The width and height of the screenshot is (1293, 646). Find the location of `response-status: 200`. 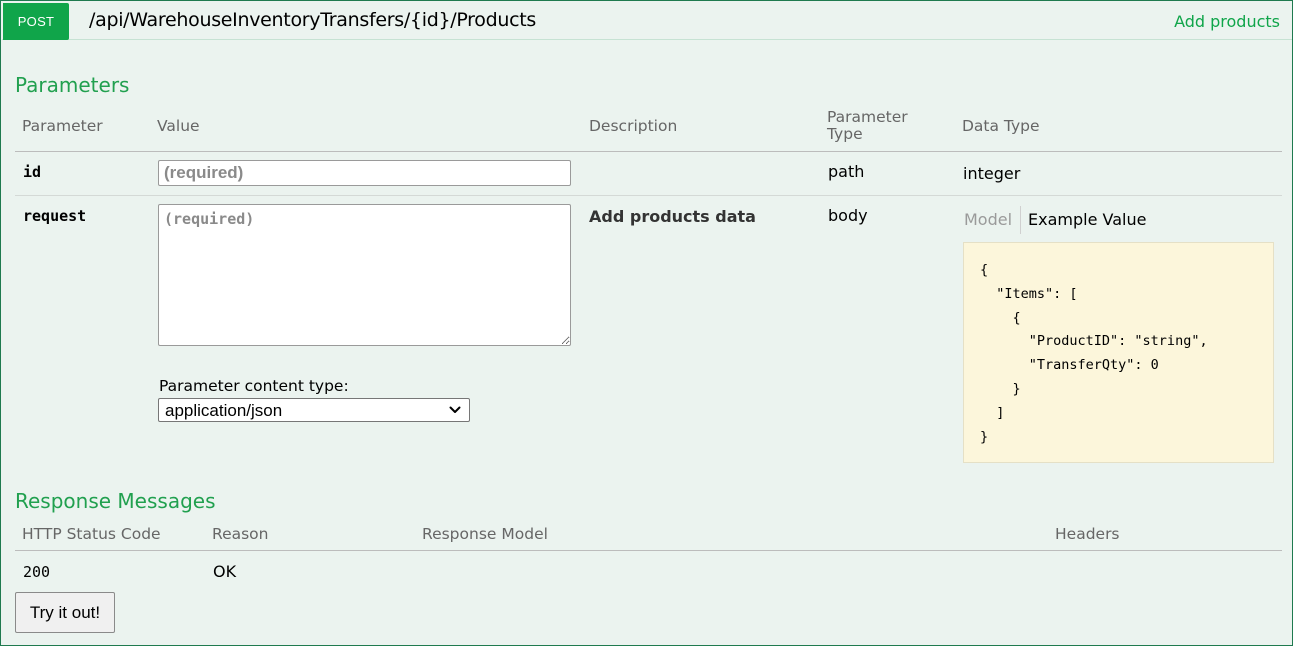

response-status: 200 is located at coordinates (37, 572).